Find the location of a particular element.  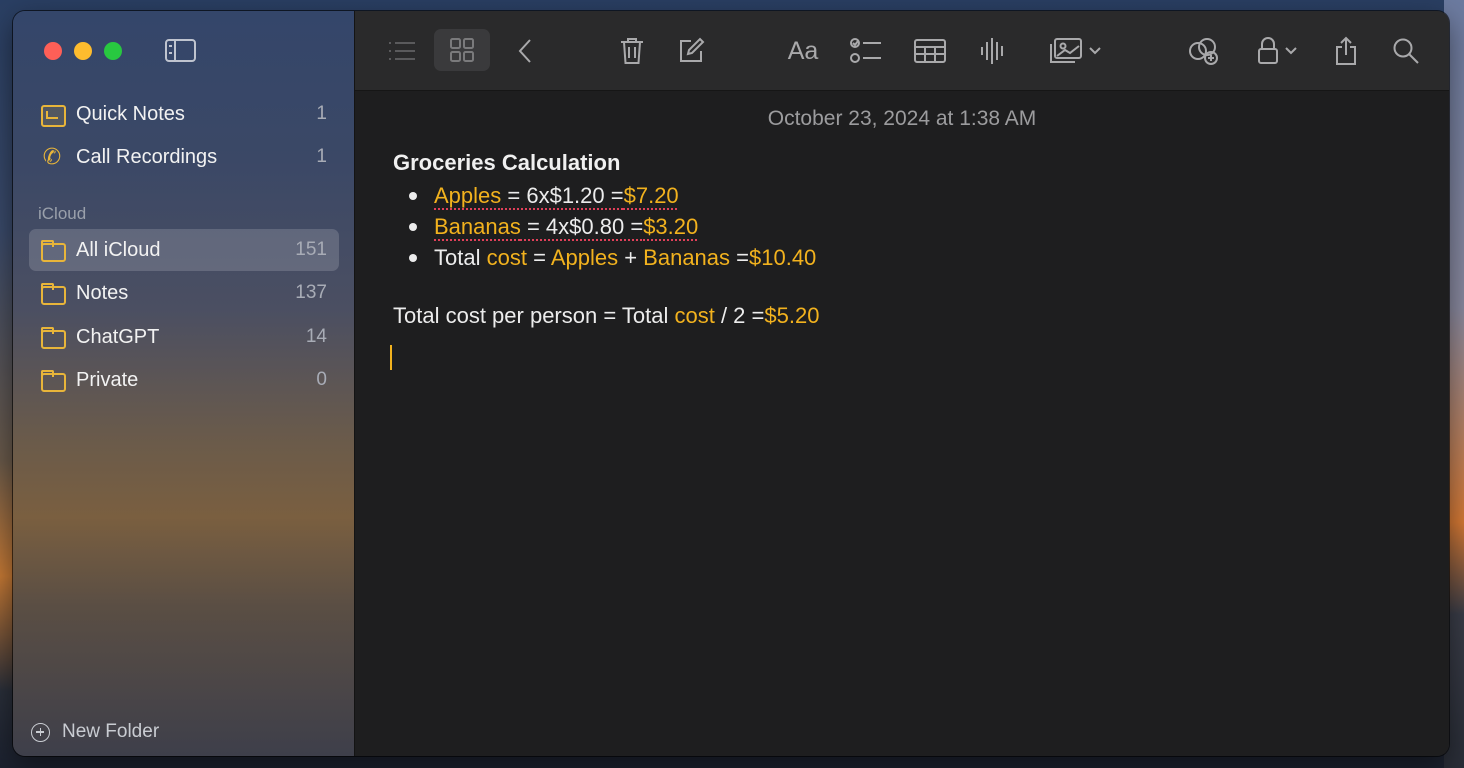

text: / 2 = is located at coordinates (739, 315).